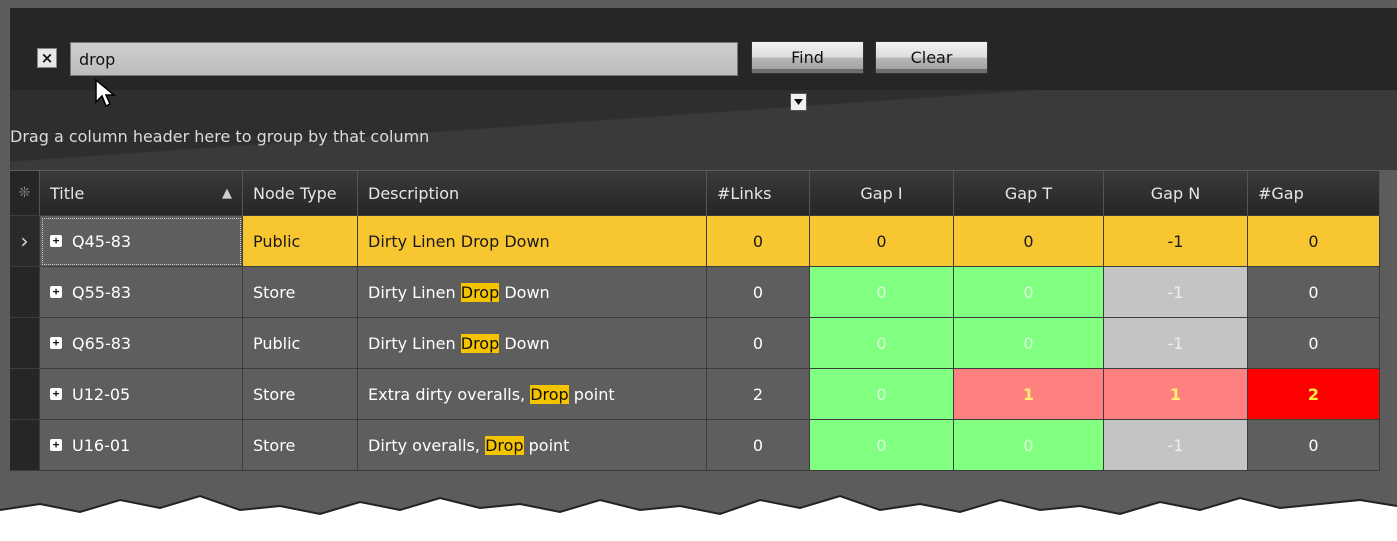 Image resolution: width=1397 pixels, height=541 pixels. I want to click on title-text: Q65-83, so click(102, 343).